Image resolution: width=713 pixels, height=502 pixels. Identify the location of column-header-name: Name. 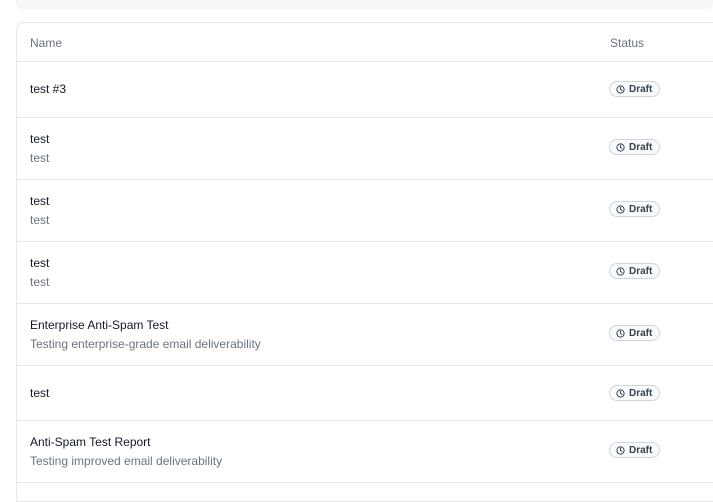
(46, 43).